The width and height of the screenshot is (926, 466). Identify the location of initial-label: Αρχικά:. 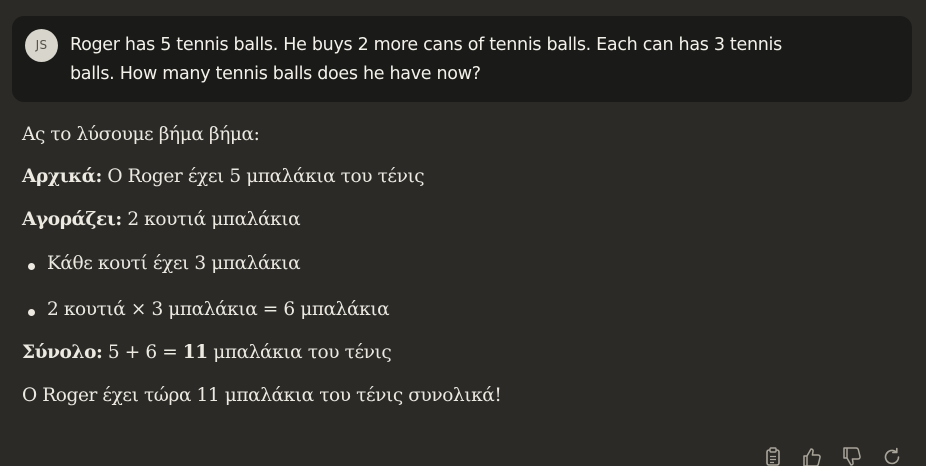
(62, 176).